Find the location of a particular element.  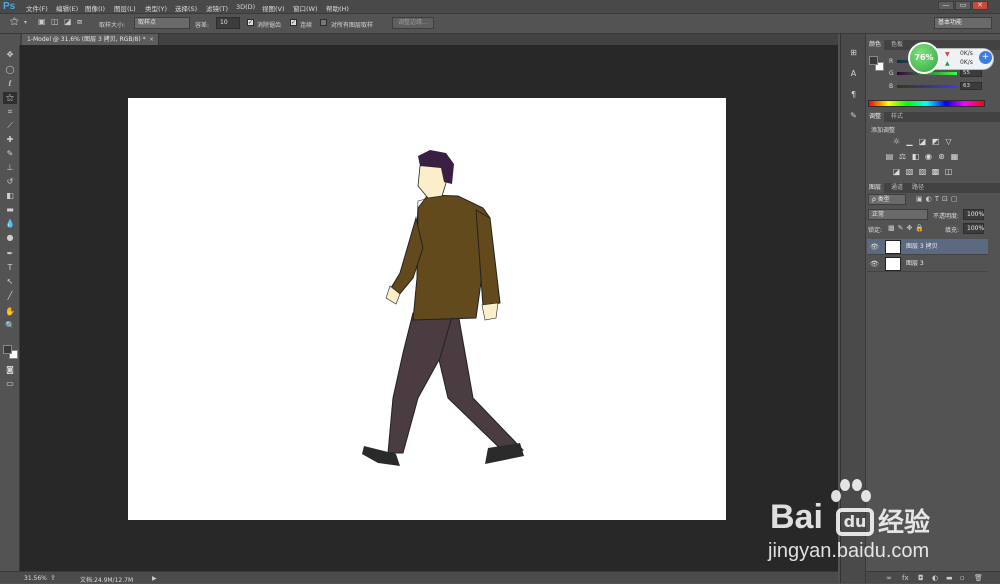

line-tool-icon: ╱ is located at coordinates (10, 296).